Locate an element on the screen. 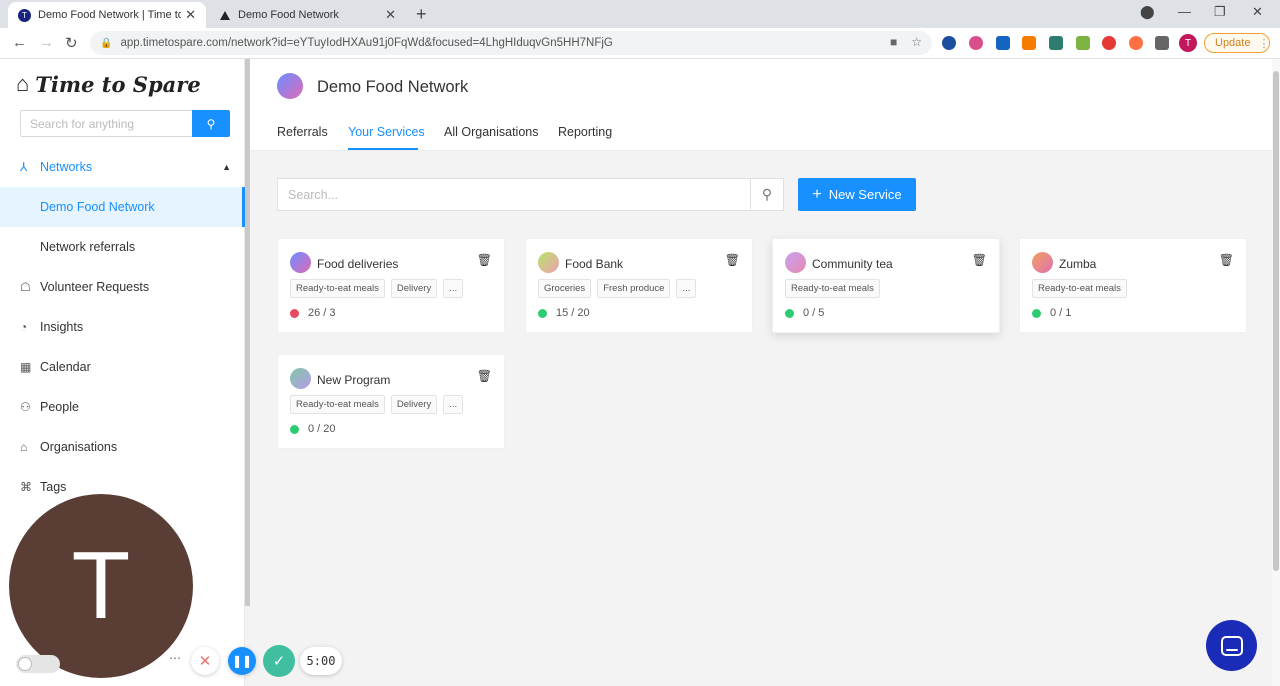 The image size is (1280, 686). main-scrollbar is located at coordinates (1276, 372).